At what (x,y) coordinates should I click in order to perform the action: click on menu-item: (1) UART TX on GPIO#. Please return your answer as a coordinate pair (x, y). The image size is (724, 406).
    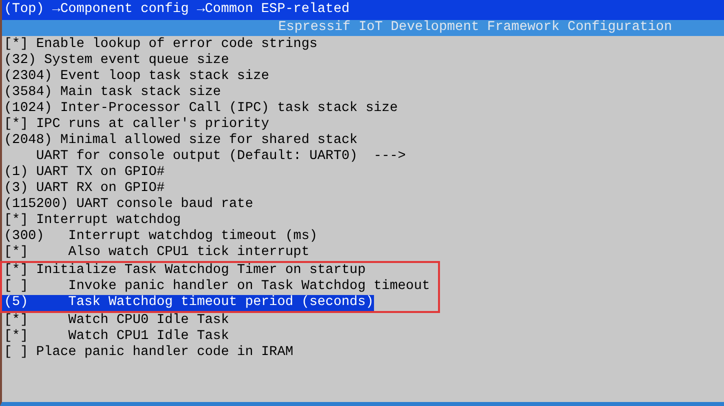
    Looking at the image, I should click on (83, 173).